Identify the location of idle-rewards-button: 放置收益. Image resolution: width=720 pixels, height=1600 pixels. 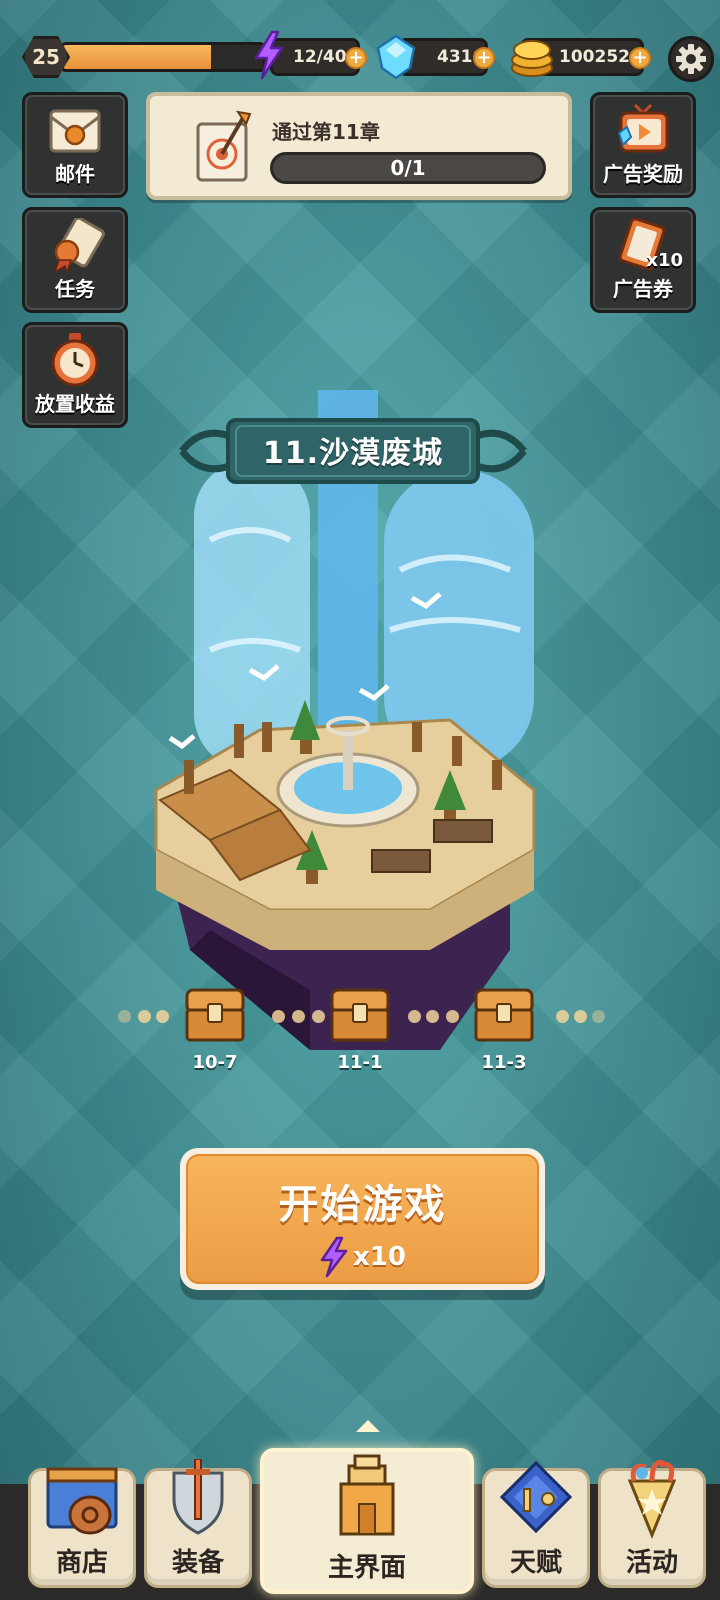
(75, 375).